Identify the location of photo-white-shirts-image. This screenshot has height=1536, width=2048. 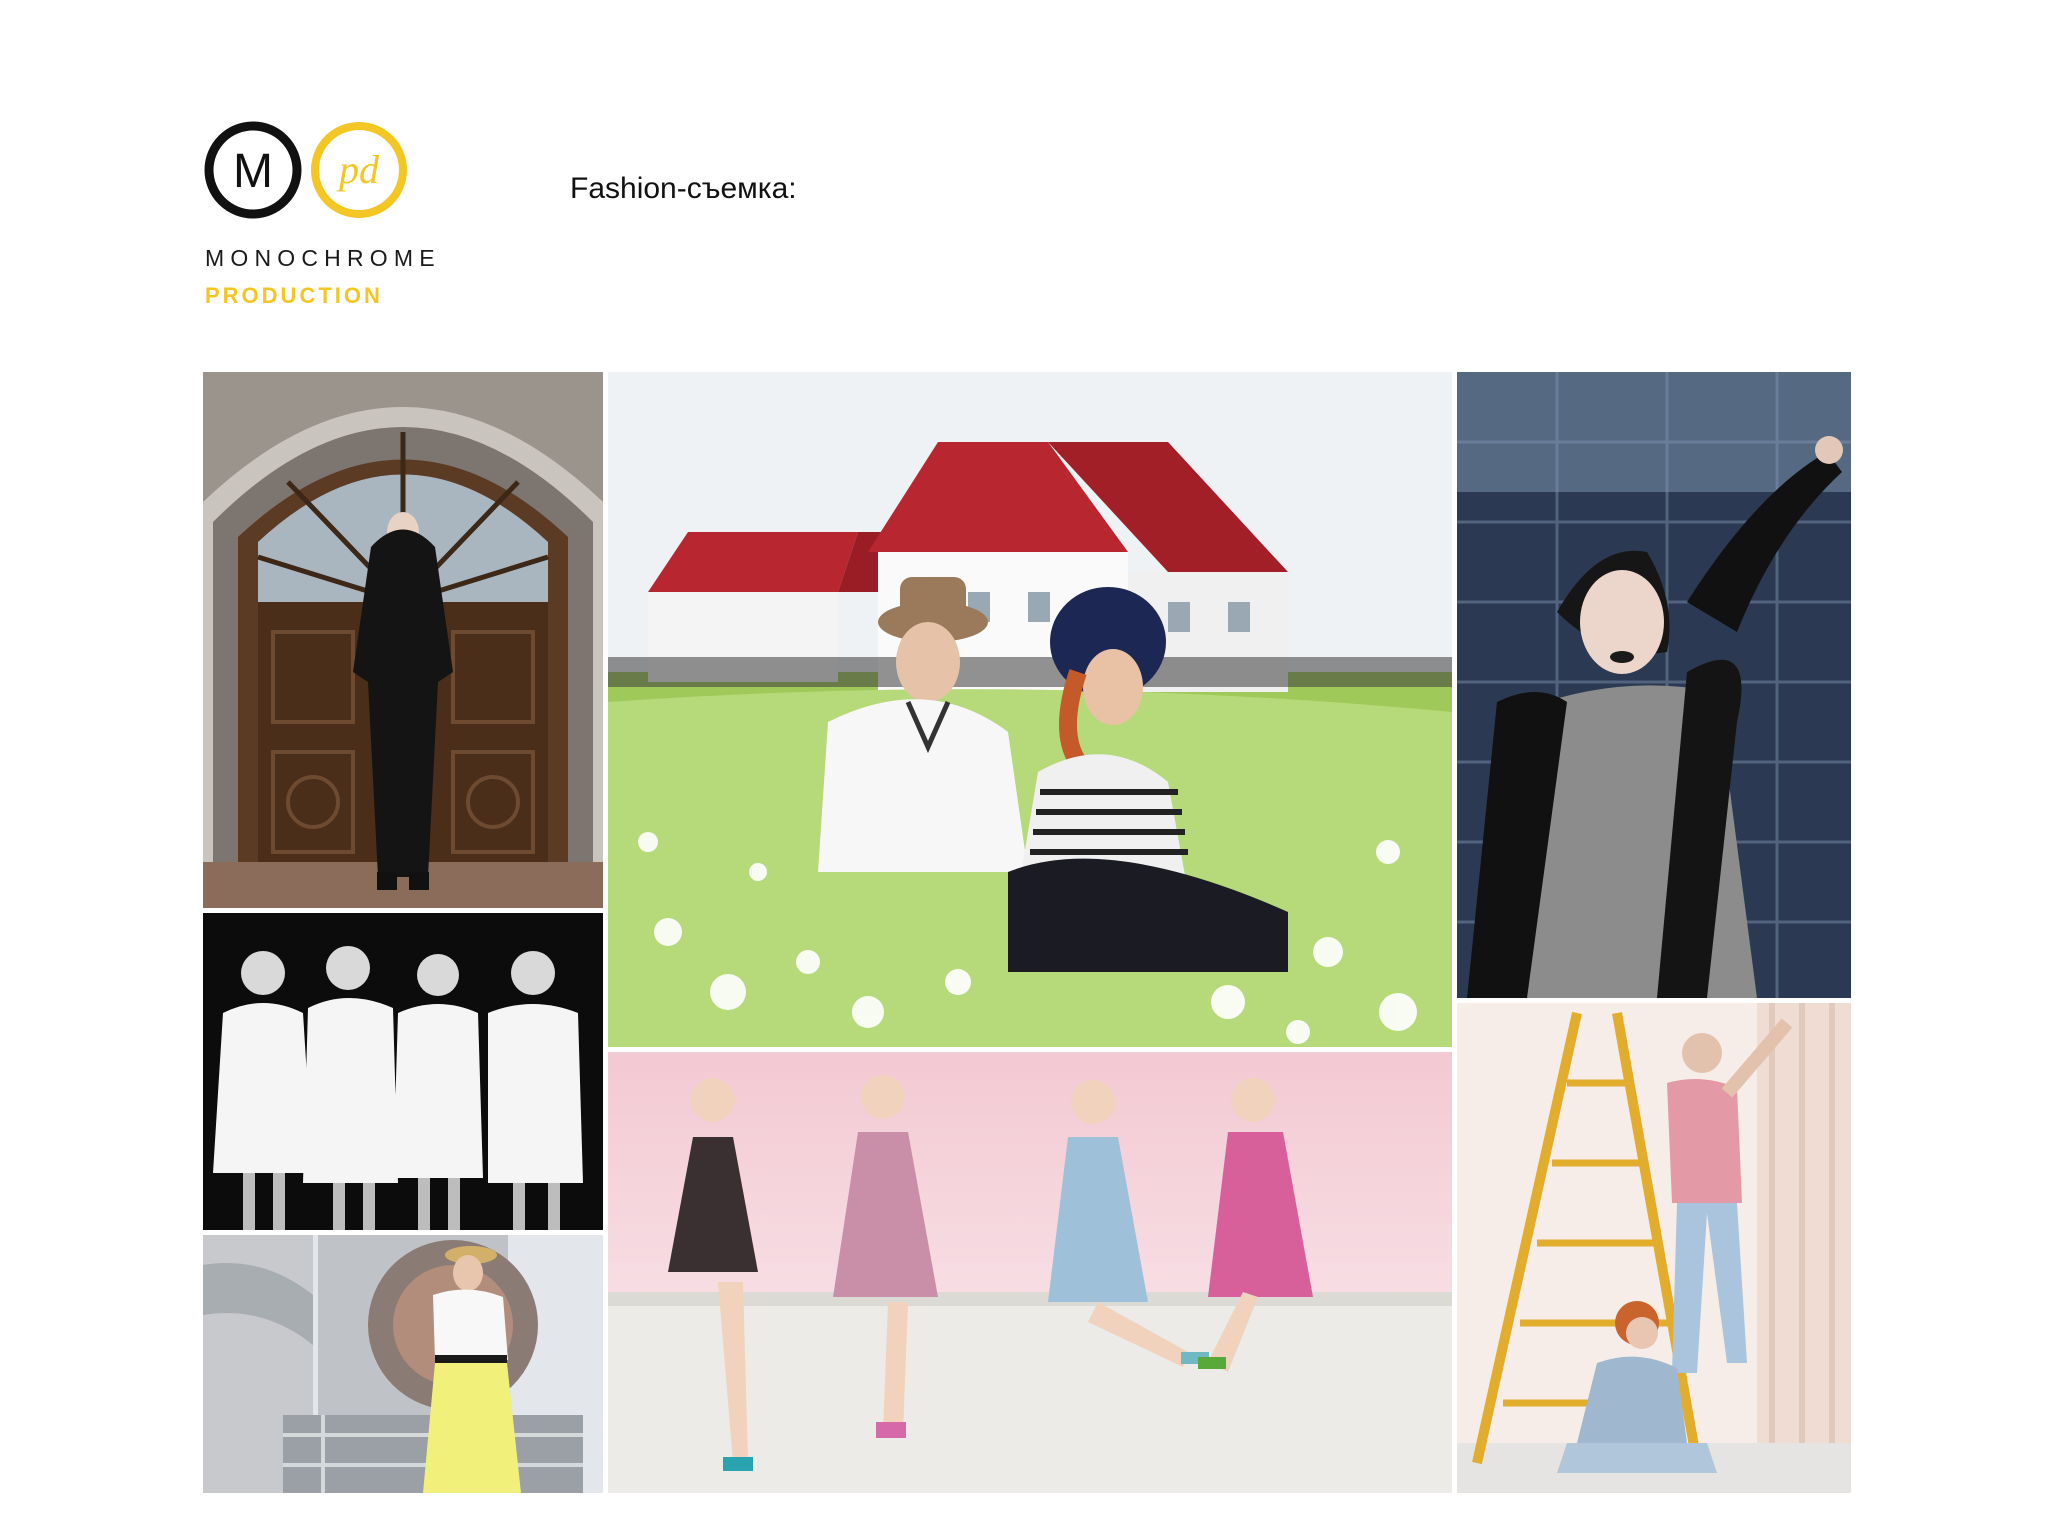
(403, 1071).